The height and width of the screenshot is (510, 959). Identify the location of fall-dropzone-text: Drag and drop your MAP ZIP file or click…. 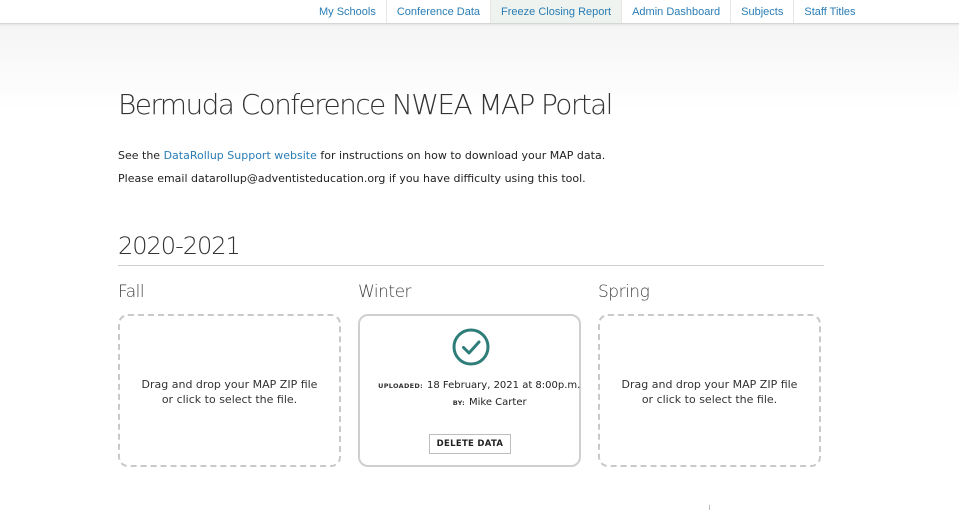
(229, 392).